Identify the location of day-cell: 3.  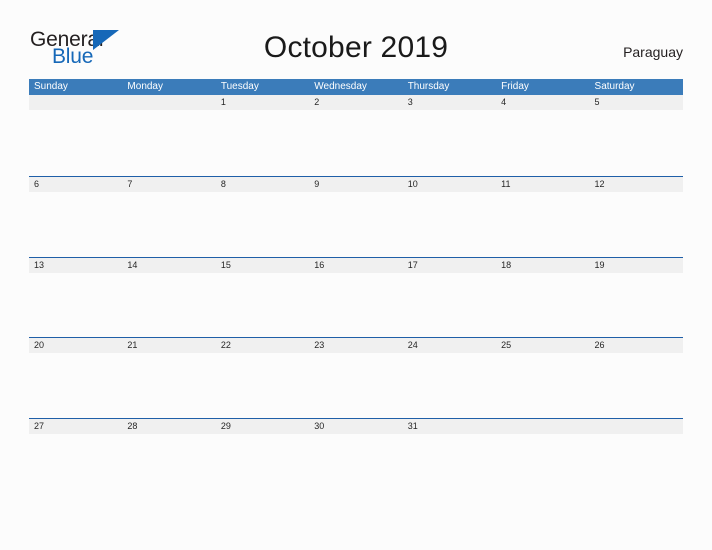
(449, 102).